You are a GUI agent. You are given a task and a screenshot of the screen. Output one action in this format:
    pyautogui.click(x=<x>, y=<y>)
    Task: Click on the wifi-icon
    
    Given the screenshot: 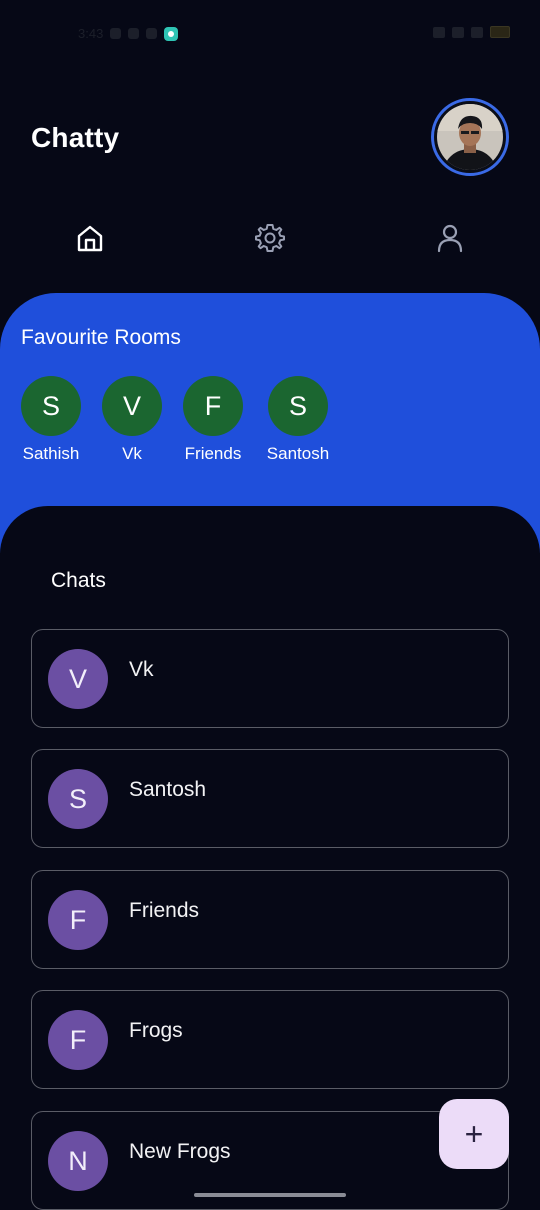 What is the action you would take?
    pyautogui.click(x=477, y=32)
    